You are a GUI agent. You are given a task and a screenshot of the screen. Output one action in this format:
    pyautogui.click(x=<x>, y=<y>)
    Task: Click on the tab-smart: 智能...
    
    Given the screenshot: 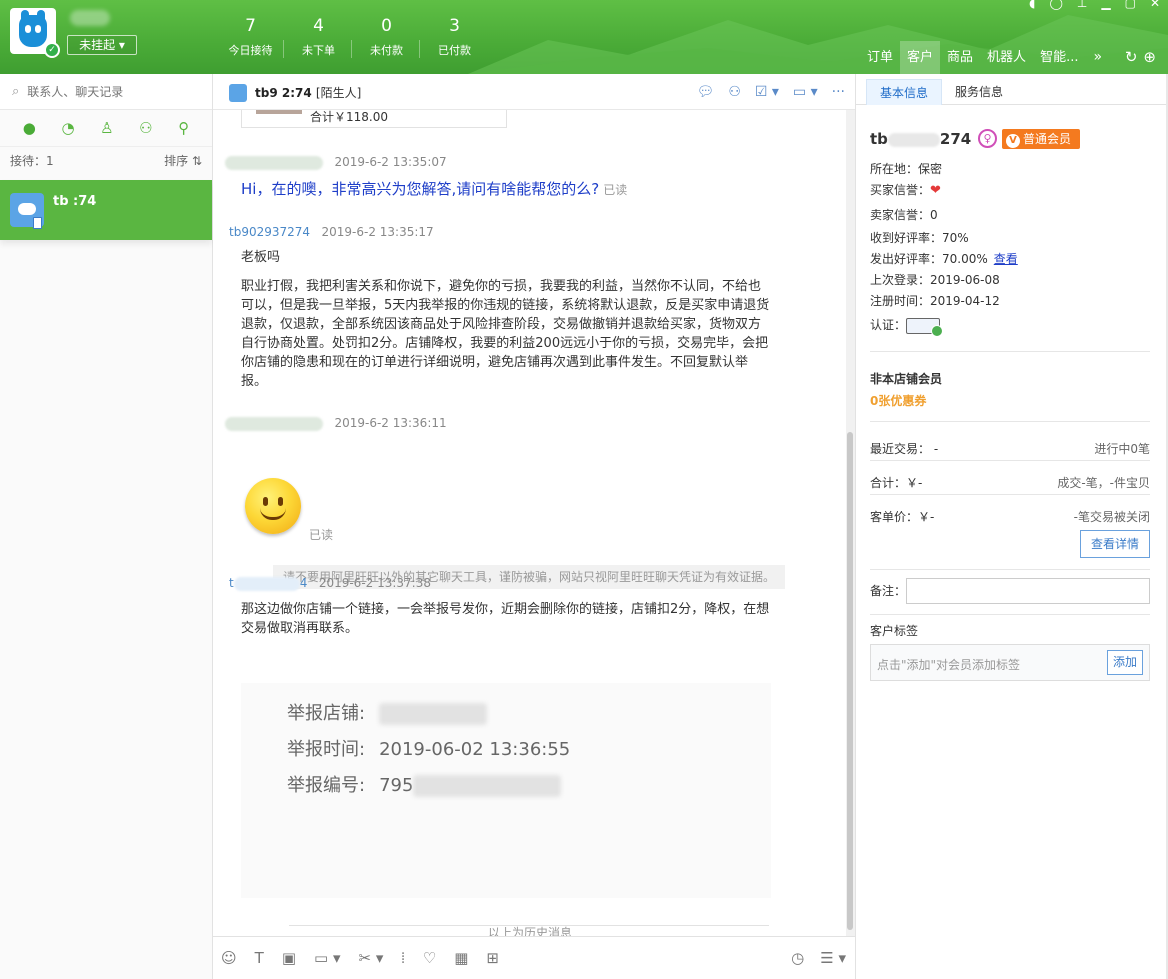 What is the action you would take?
    pyautogui.click(x=1059, y=57)
    